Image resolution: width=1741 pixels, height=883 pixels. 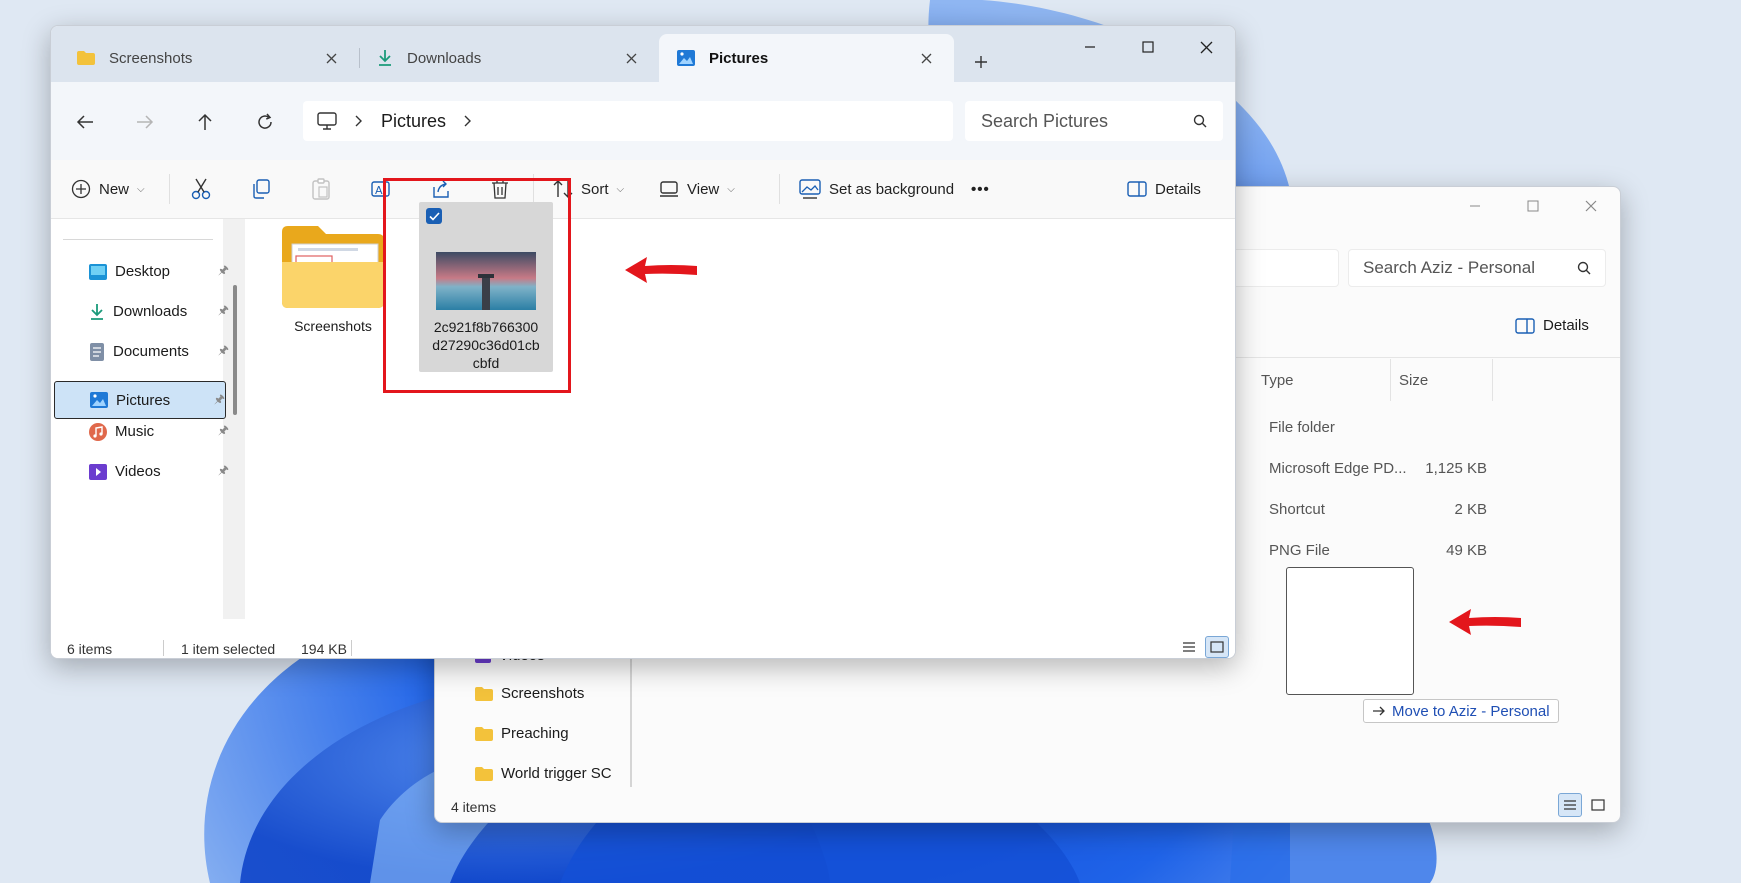 What do you see at coordinates (806, 58) in the screenshot?
I see `tab-pictures: Pictures` at bounding box center [806, 58].